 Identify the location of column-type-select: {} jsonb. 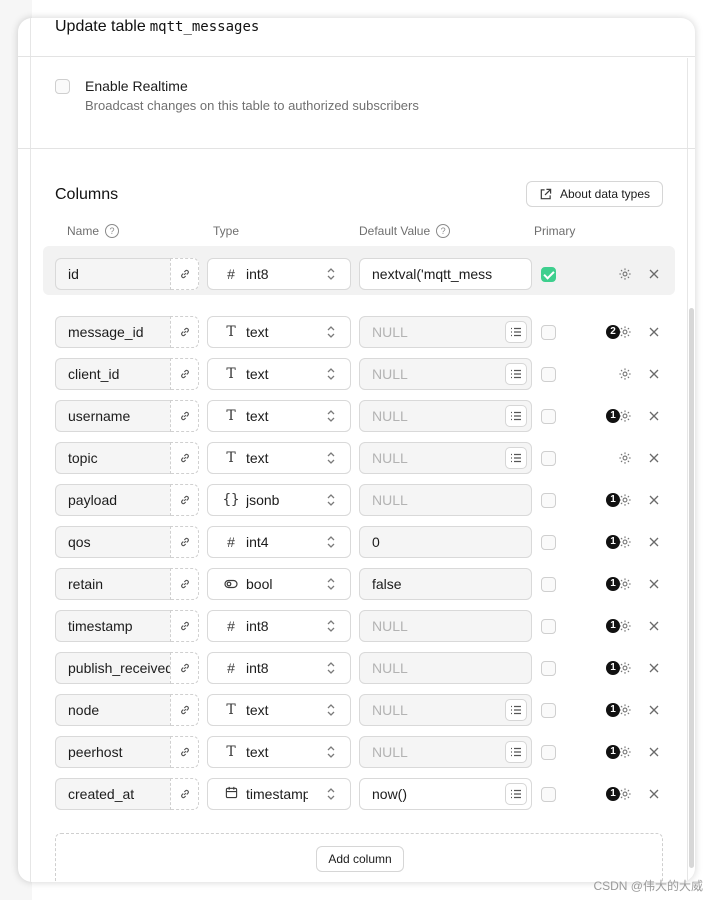
(279, 500).